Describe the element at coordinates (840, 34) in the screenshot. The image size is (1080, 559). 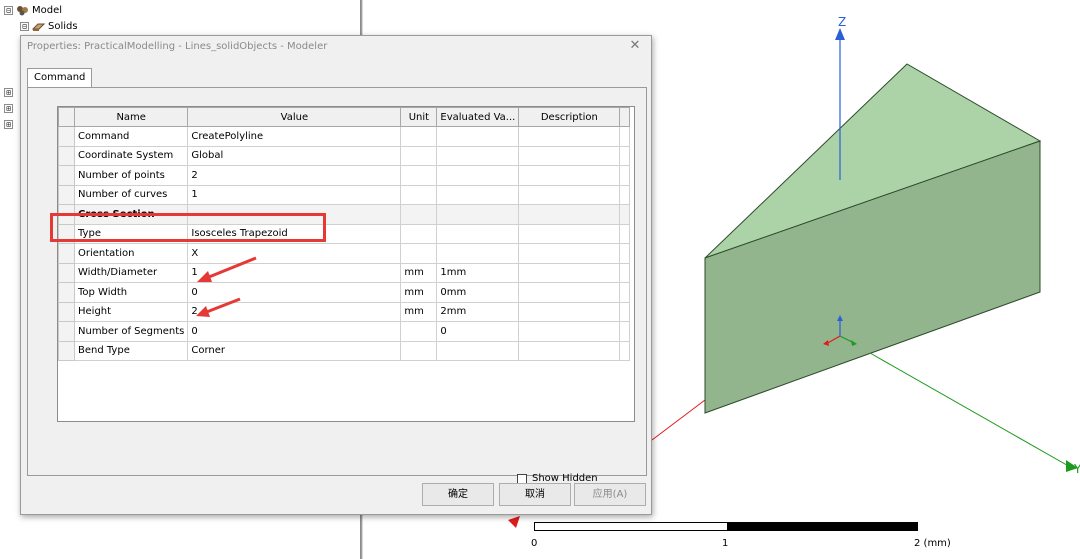
I see `z-axis-arrowhead` at that location.